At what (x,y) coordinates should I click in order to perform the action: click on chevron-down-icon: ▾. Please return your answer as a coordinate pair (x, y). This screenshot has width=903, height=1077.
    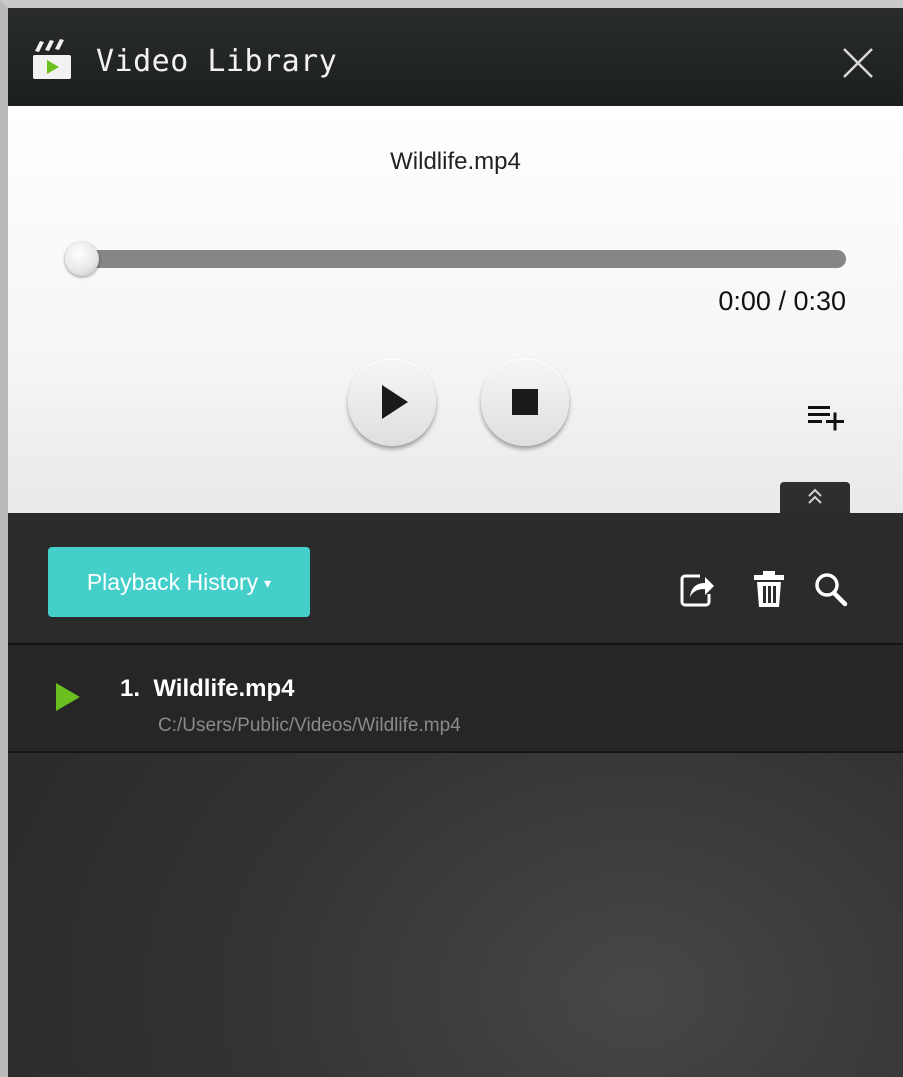
    Looking at the image, I should click on (268, 583).